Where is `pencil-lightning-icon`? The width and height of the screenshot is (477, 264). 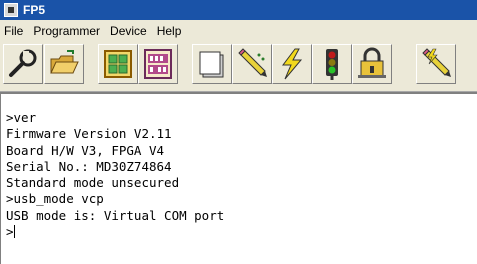 pencil-lightning-icon is located at coordinates (436, 62).